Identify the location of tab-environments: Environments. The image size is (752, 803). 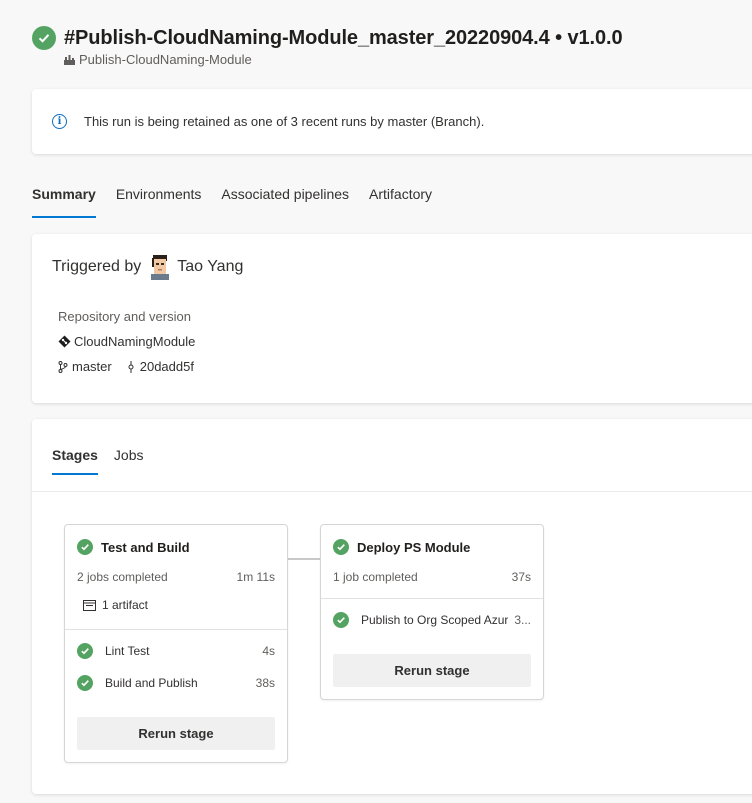
(159, 202).